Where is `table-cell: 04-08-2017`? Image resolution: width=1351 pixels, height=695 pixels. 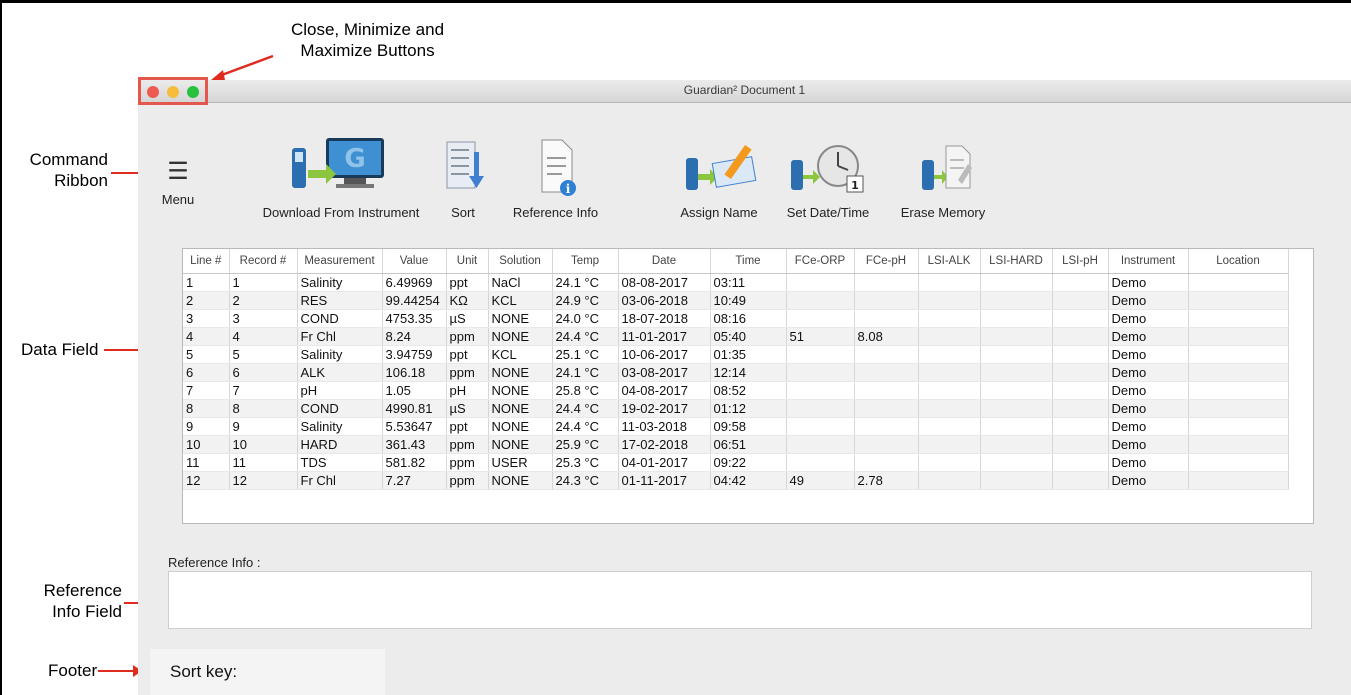
table-cell: 04-08-2017 is located at coordinates (664, 390).